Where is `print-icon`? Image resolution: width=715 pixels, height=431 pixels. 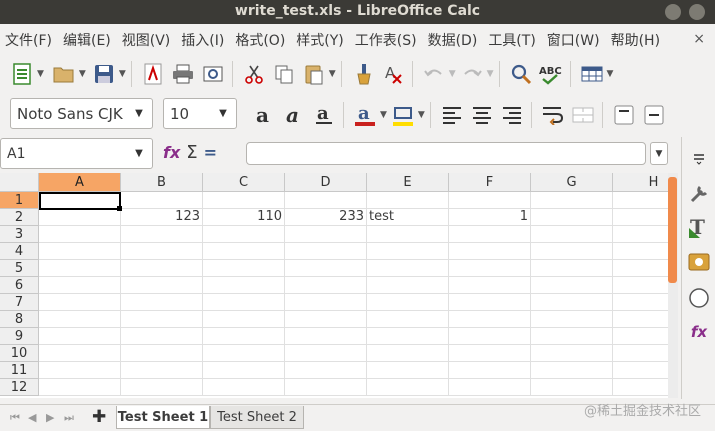 print-icon is located at coordinates (183, 74).